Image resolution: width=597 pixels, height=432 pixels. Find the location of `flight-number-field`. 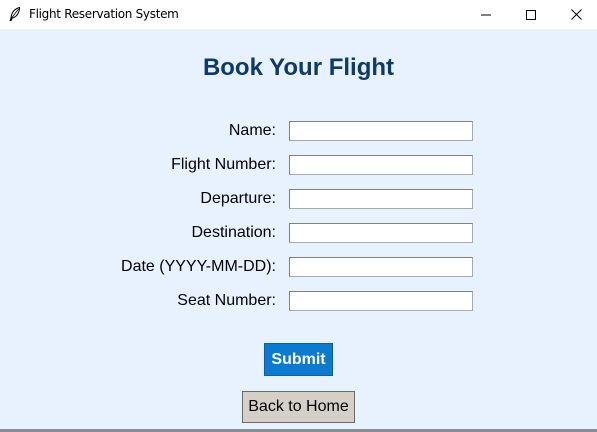

flight-number-field is located at coordinates (381, 165).